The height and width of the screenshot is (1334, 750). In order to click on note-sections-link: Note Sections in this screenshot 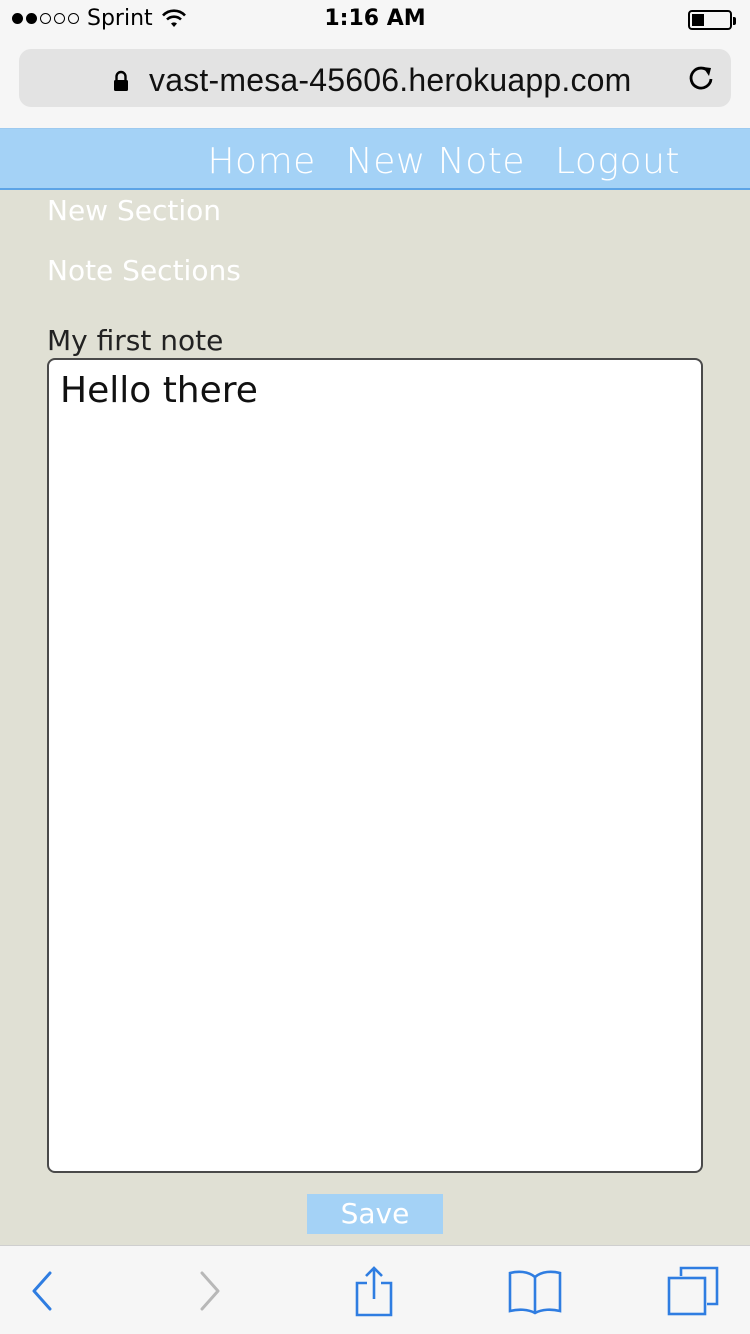, I will do `click(144, 270)`.